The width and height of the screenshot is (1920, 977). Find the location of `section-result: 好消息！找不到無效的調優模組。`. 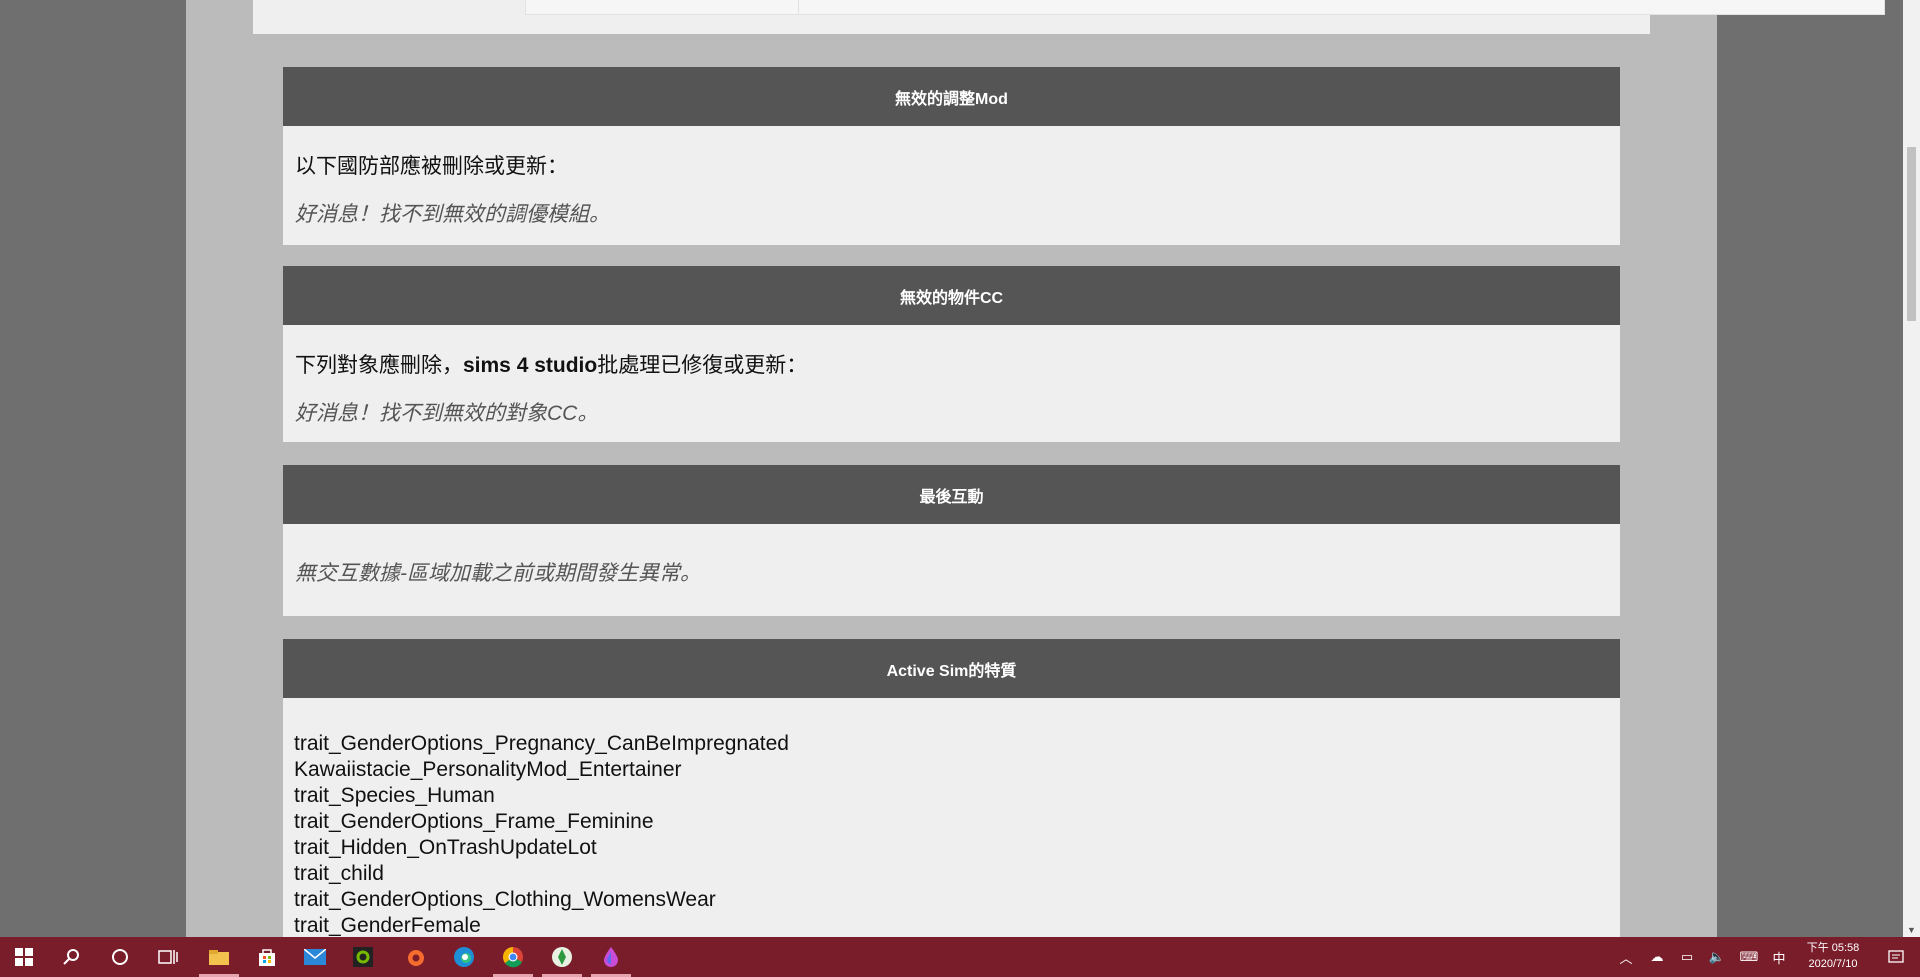

section-result: 好消息！找不到無效的調優模組。 is located at coordinates (452, 214).